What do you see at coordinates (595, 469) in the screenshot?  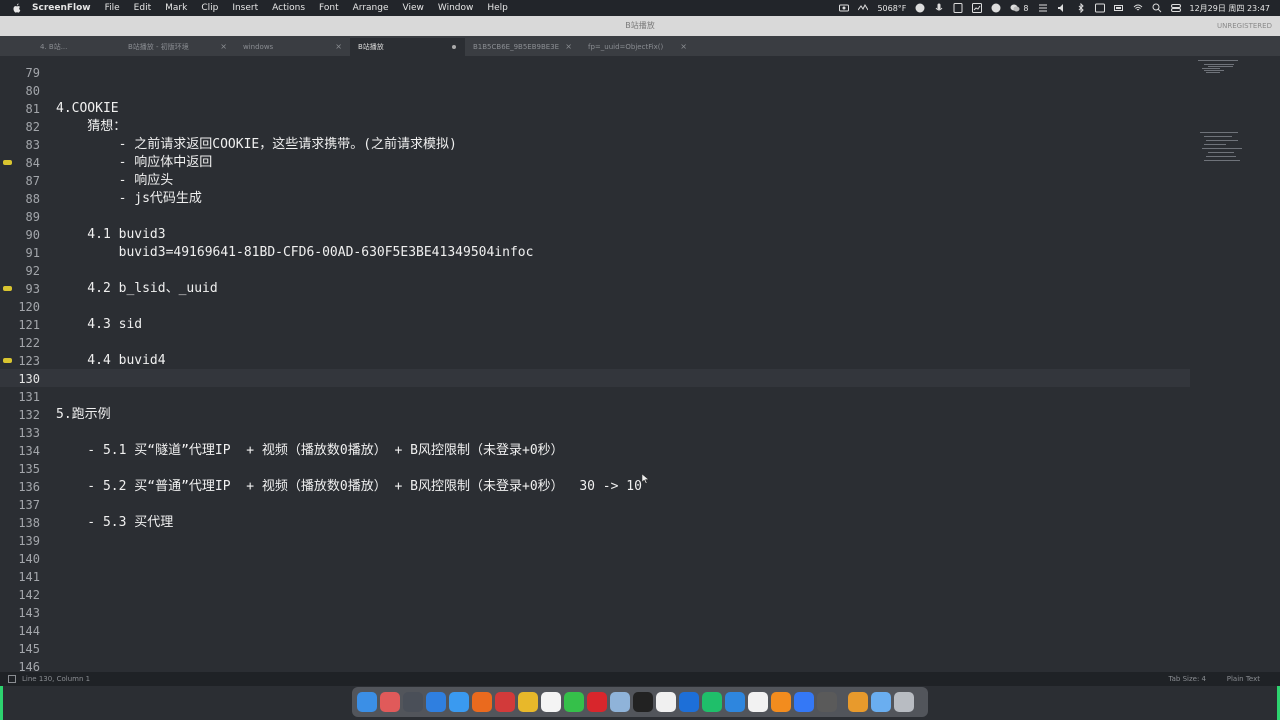 I see `code-line: 135` at bounding box center [595, 469].